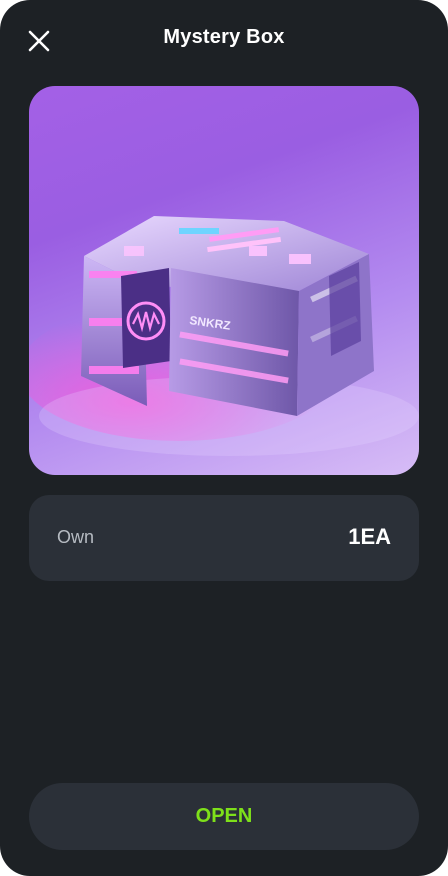 The height and width of the screenshot is (876, 448). I want to click on own-label: Own, so click(76, 537).